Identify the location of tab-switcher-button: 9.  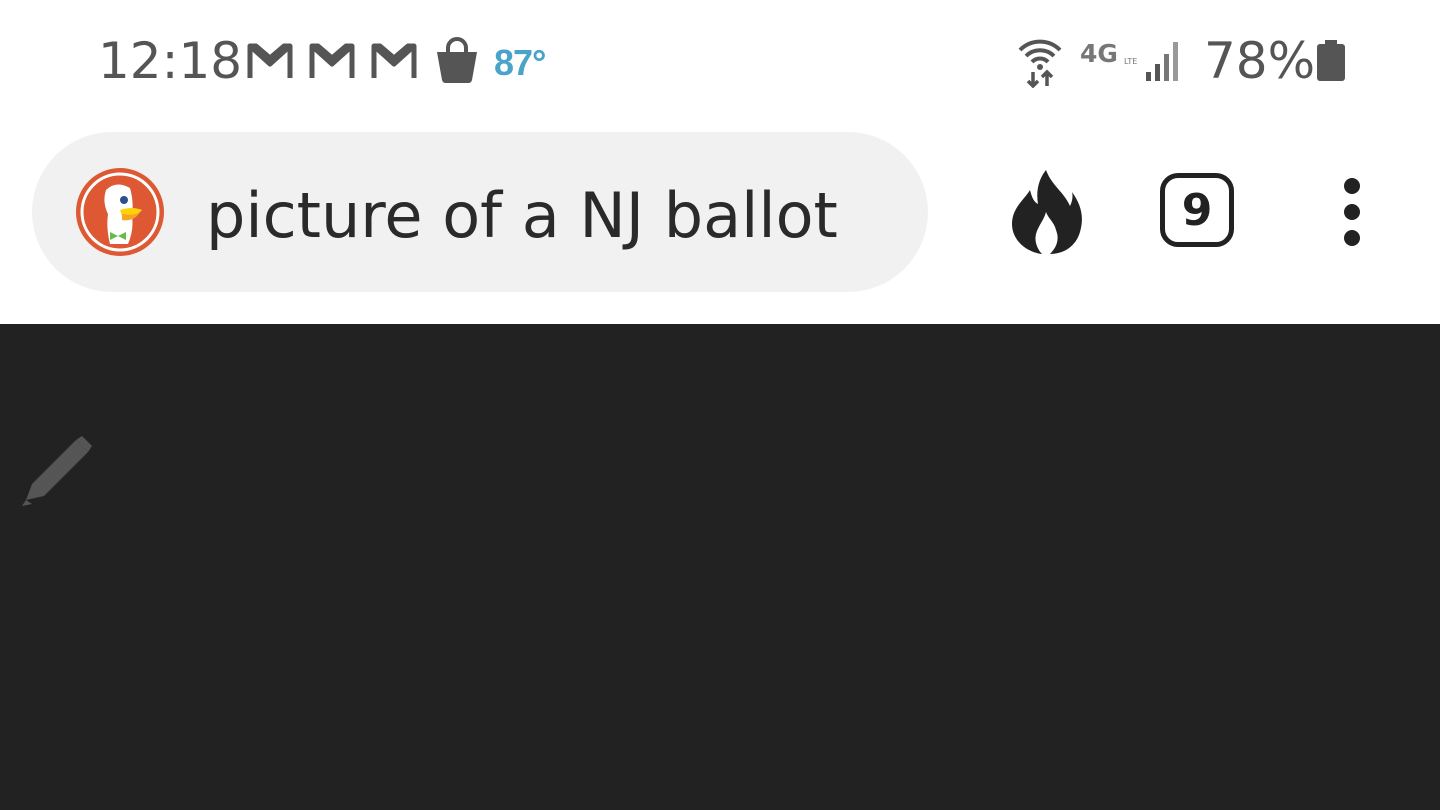
(1197, 210).